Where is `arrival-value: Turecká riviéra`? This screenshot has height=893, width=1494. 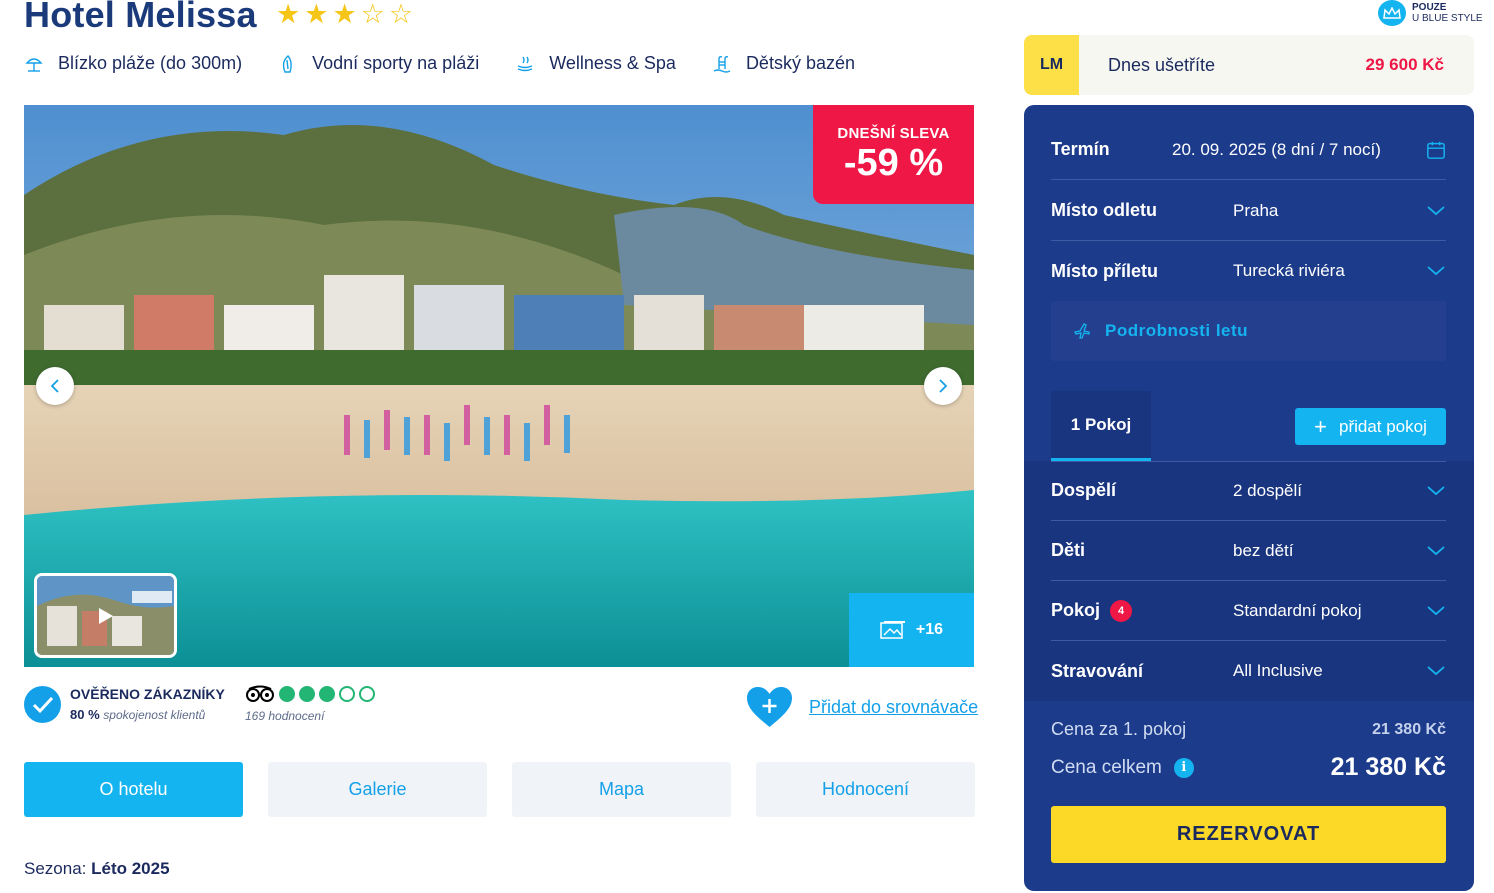
arrival-value: Turecká riviéra is located at coordinates (1289, 270).